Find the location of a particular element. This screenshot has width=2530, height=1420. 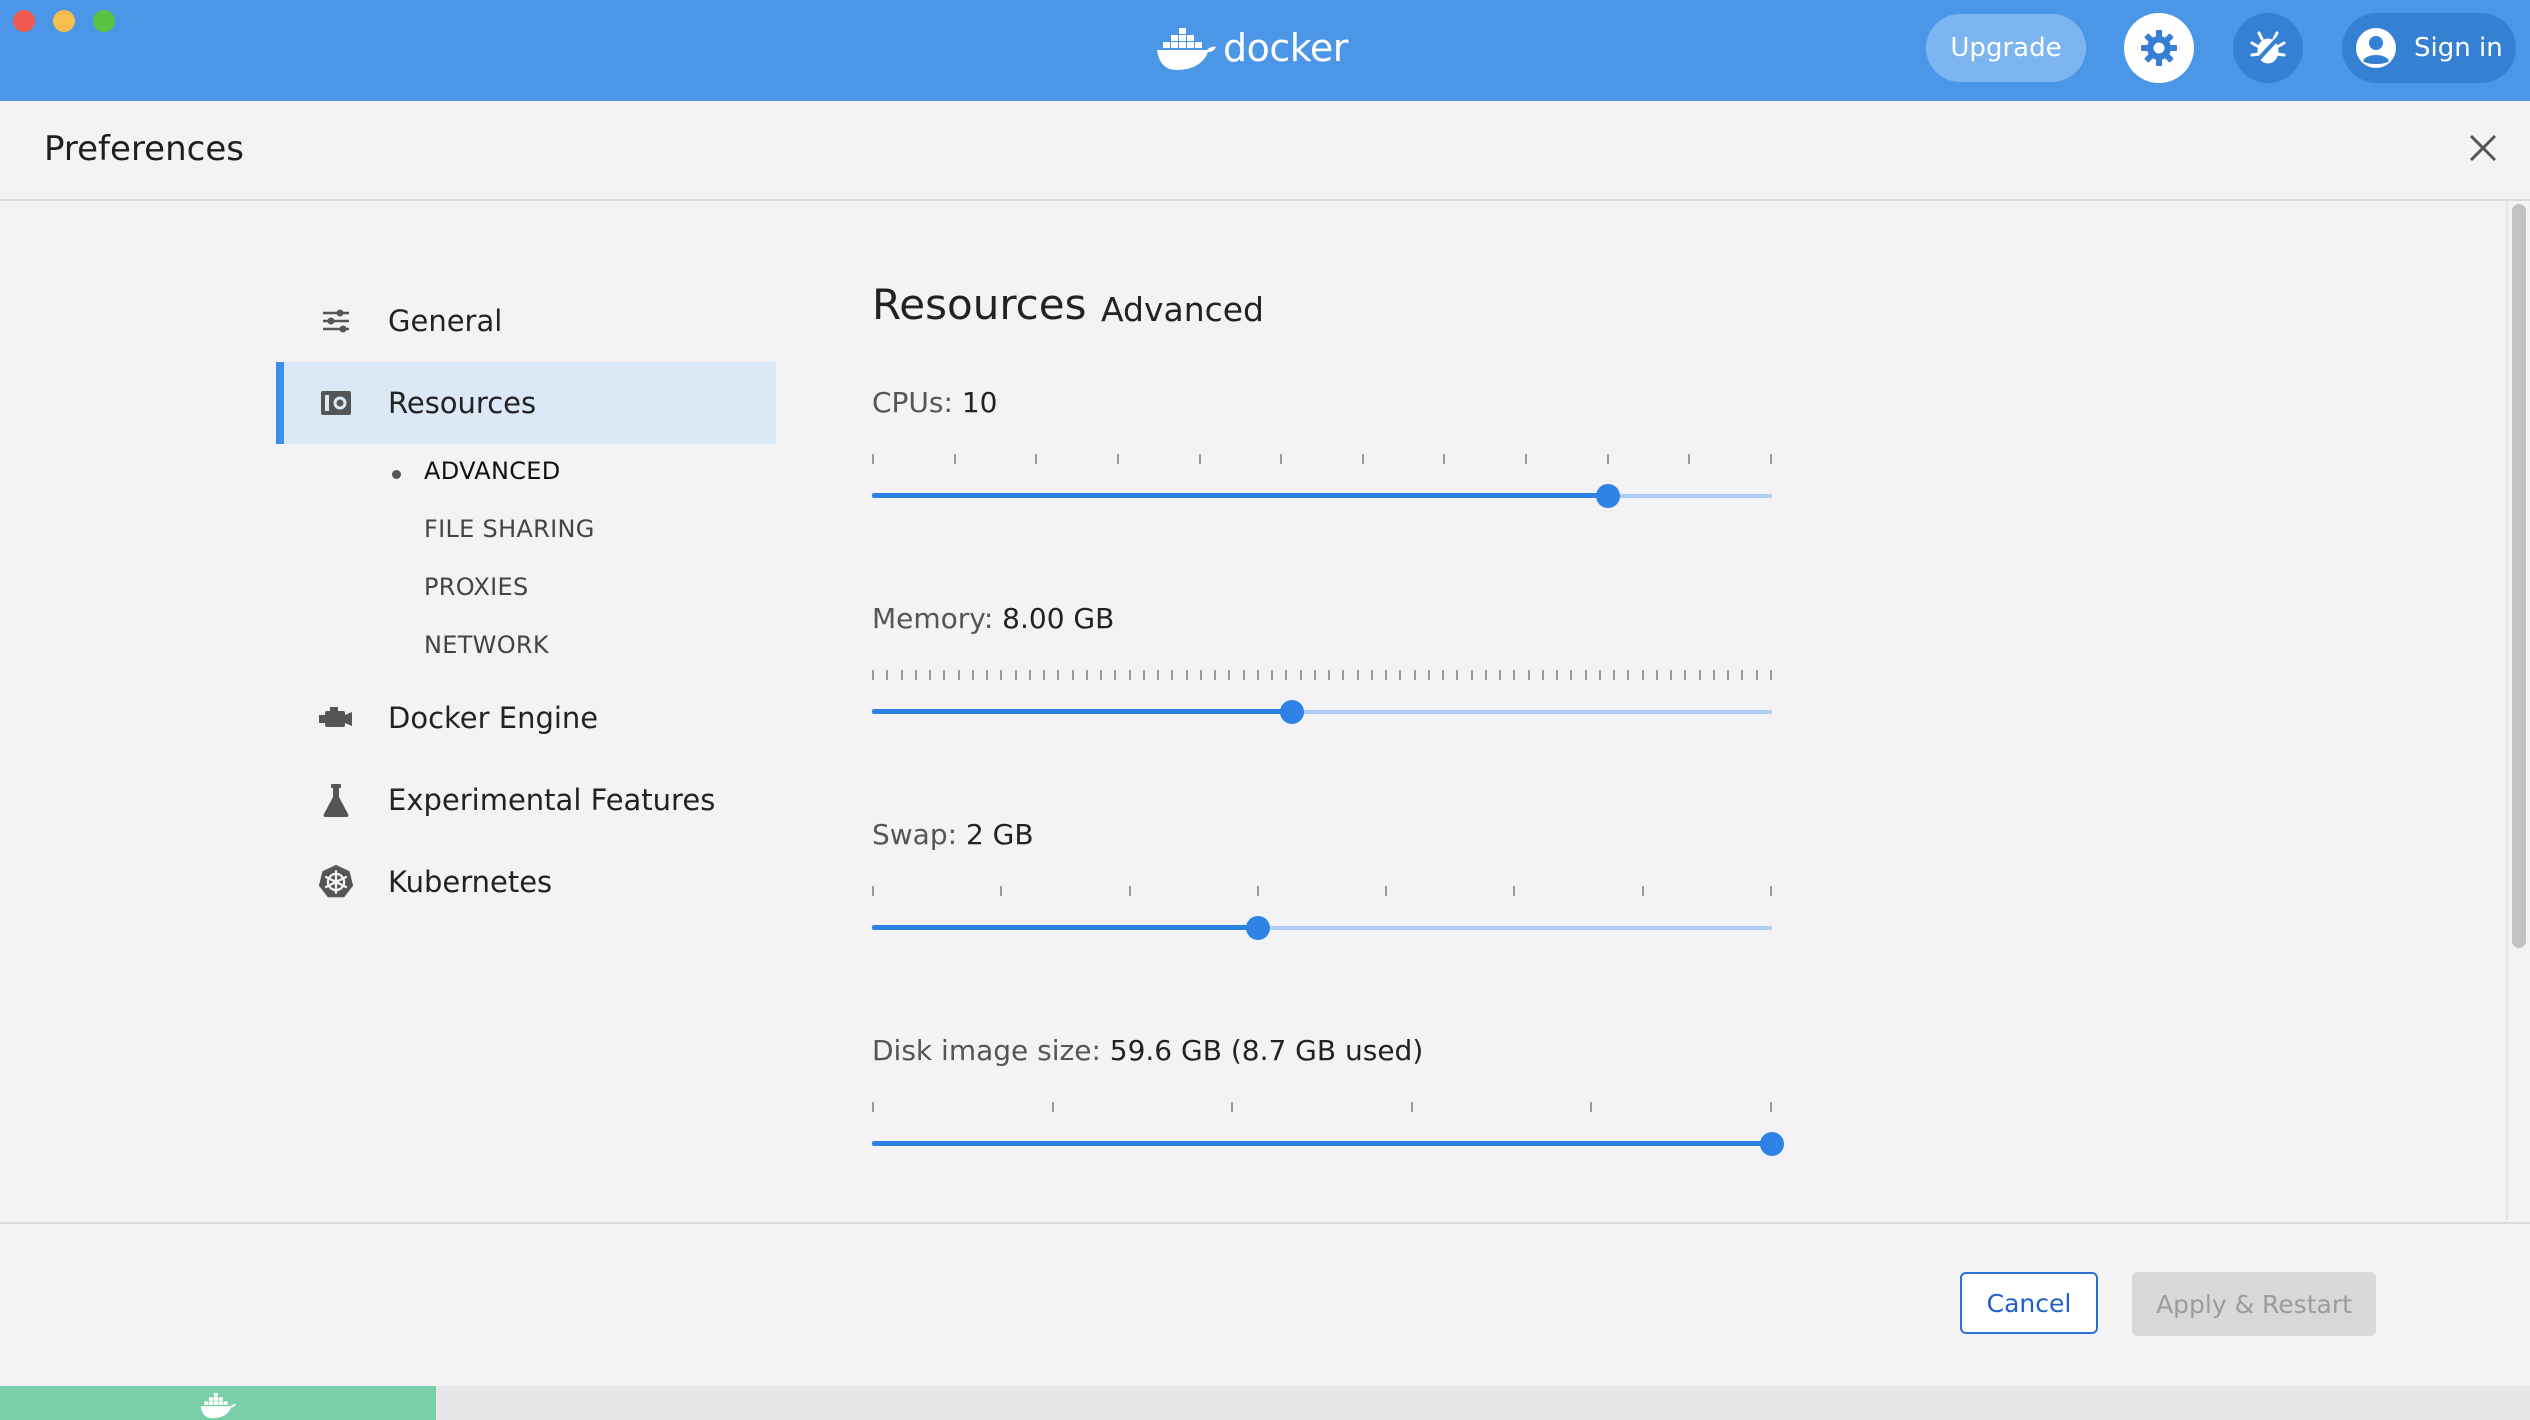

sidebar-item-general: General is located at coordinates (526, 321).